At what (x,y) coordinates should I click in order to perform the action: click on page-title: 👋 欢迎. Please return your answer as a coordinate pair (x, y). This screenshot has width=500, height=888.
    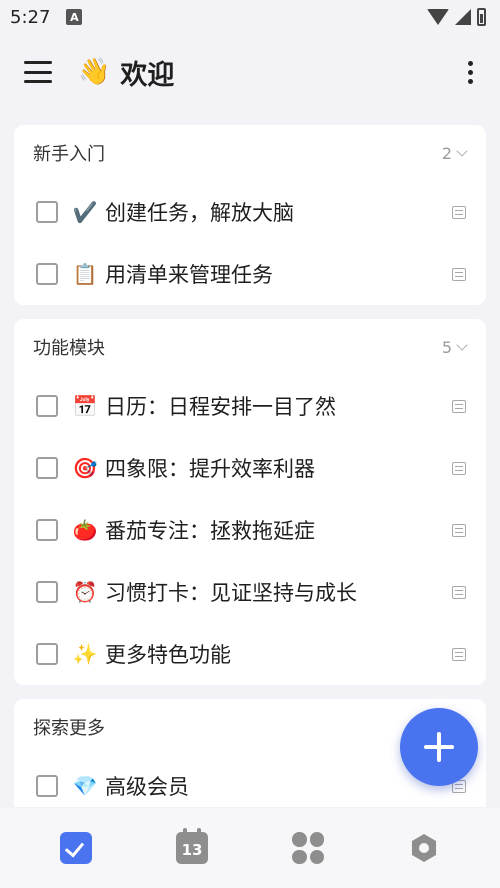
    Looking at the image, I should click on (126, 72).